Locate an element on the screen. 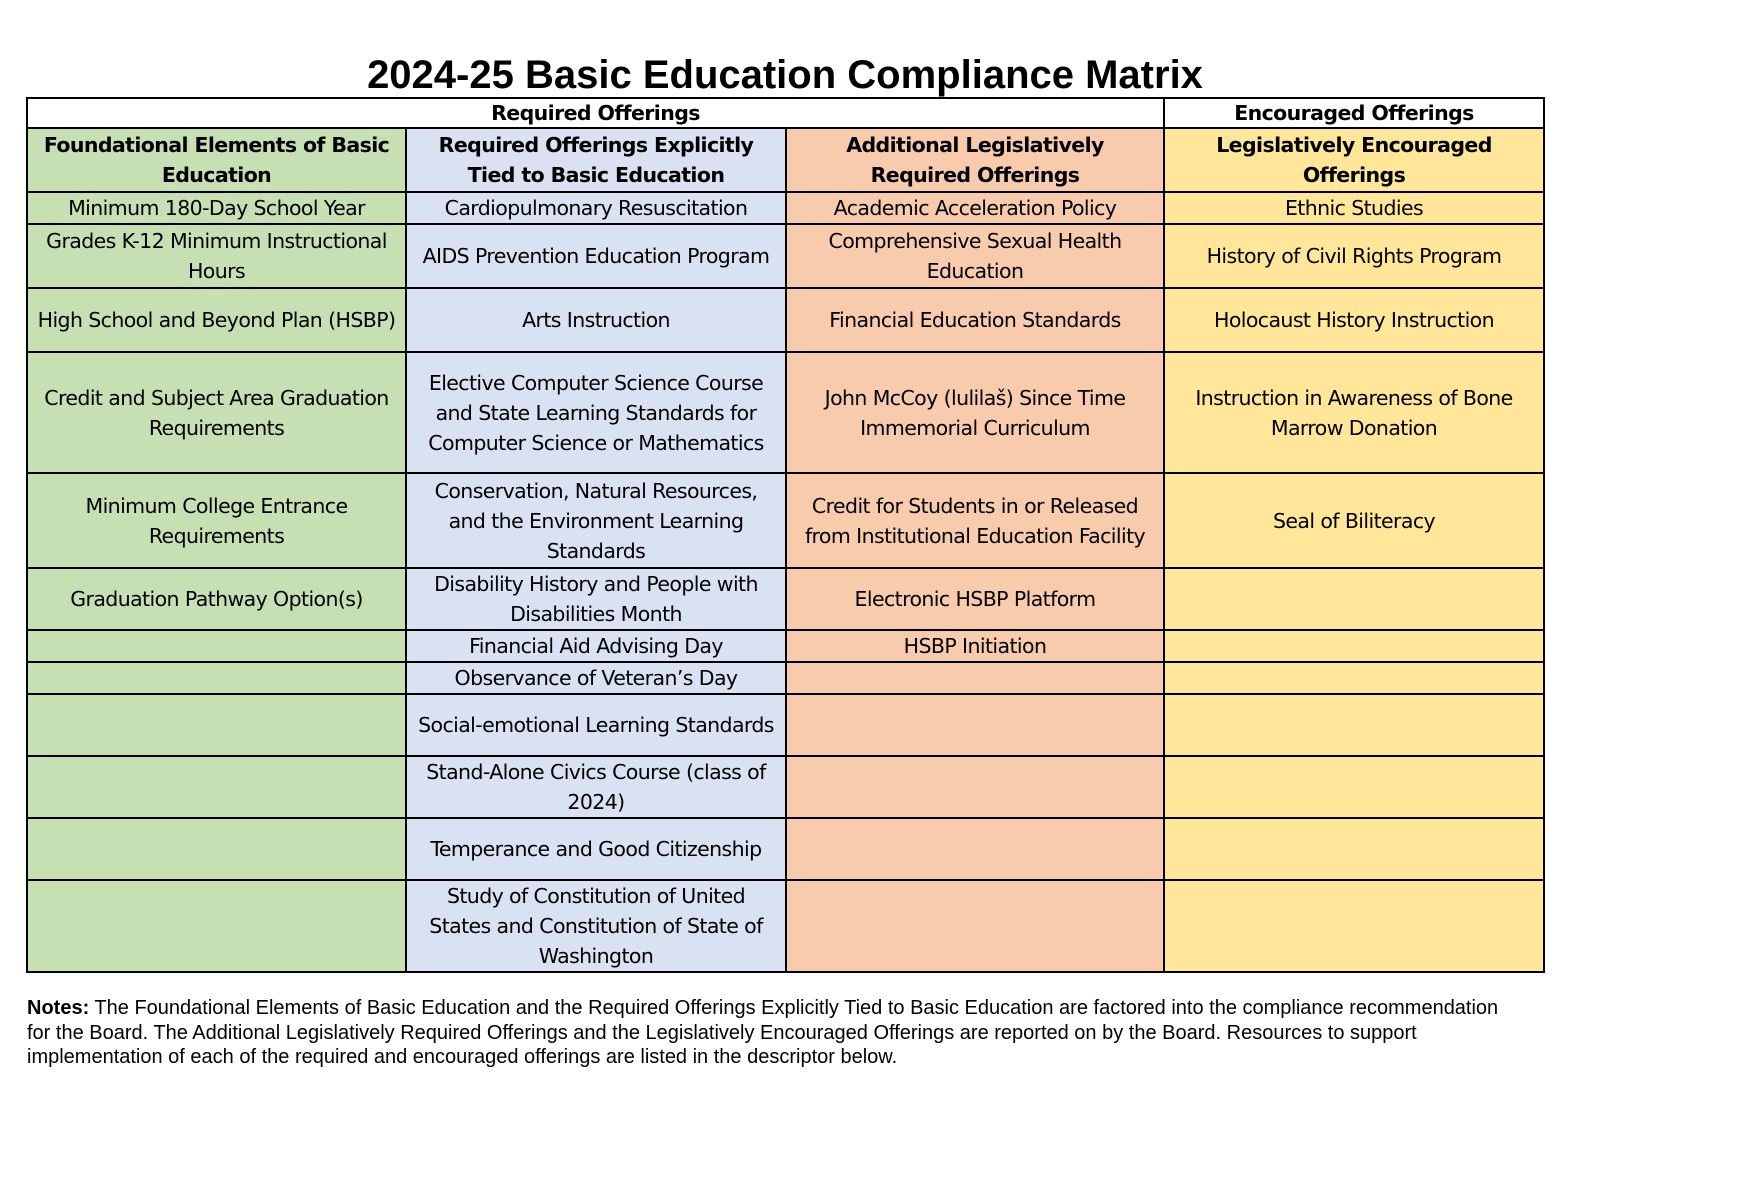  table-cell: Observance of Veteran’s Day is located at coordinates (596, 678).